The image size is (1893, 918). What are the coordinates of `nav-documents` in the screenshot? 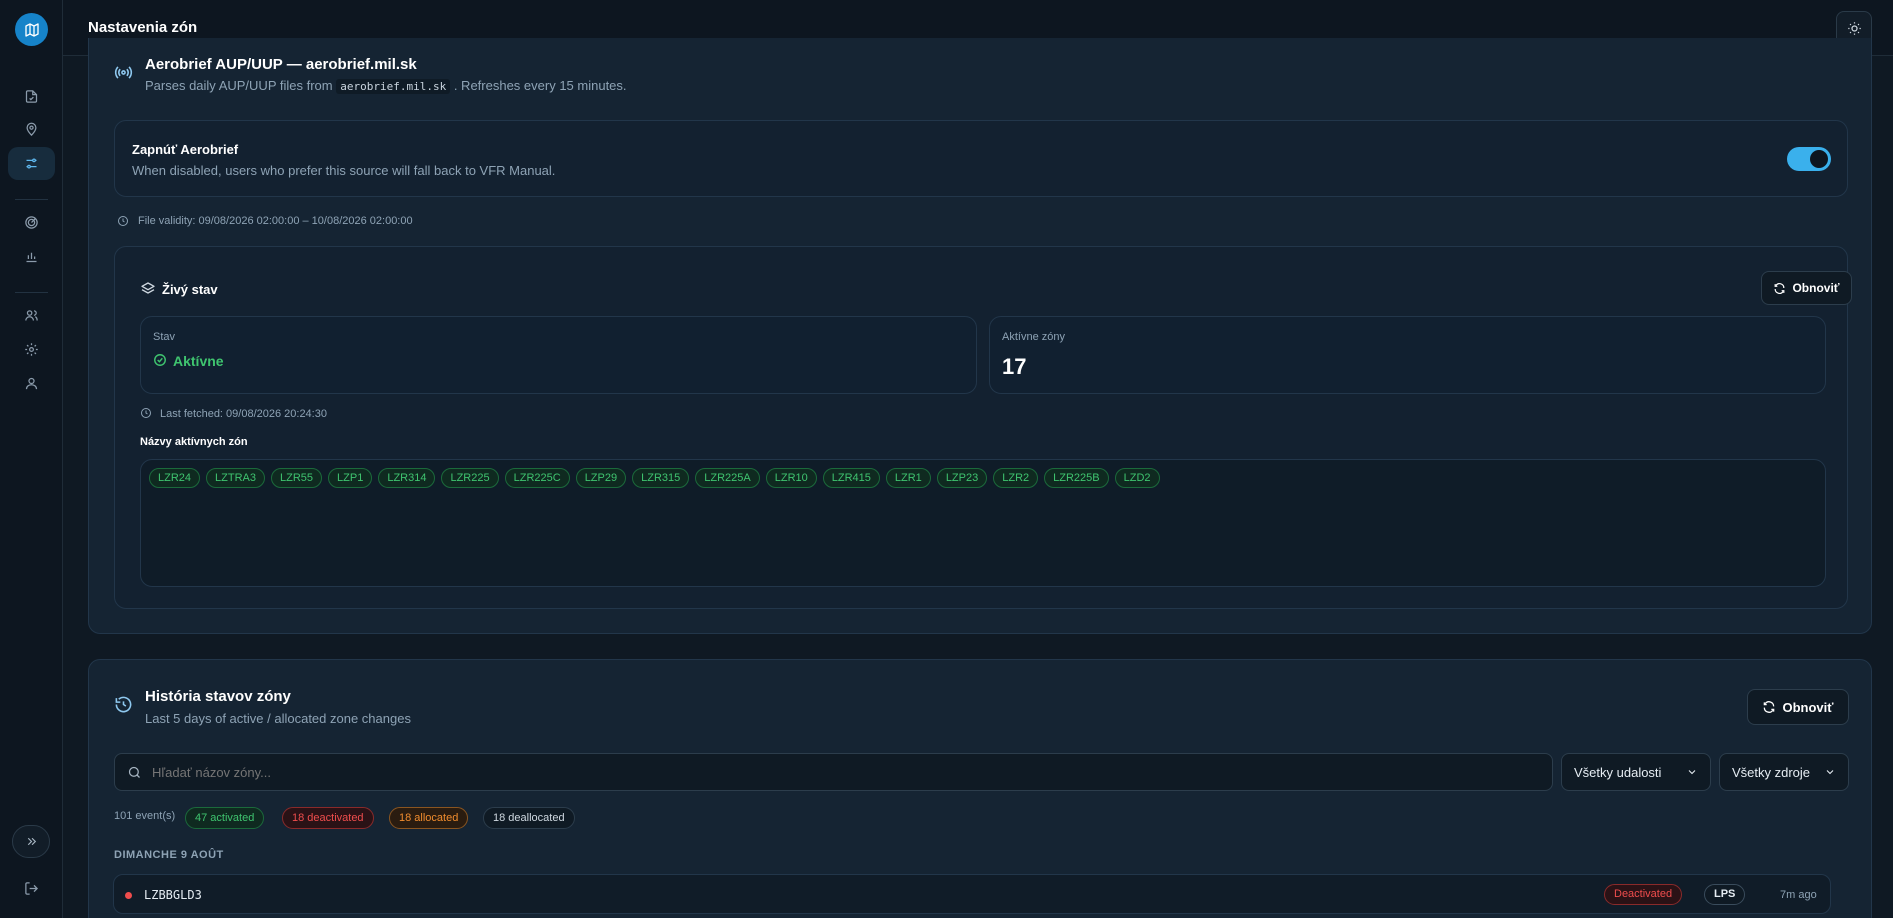 It's located at (31, 96).